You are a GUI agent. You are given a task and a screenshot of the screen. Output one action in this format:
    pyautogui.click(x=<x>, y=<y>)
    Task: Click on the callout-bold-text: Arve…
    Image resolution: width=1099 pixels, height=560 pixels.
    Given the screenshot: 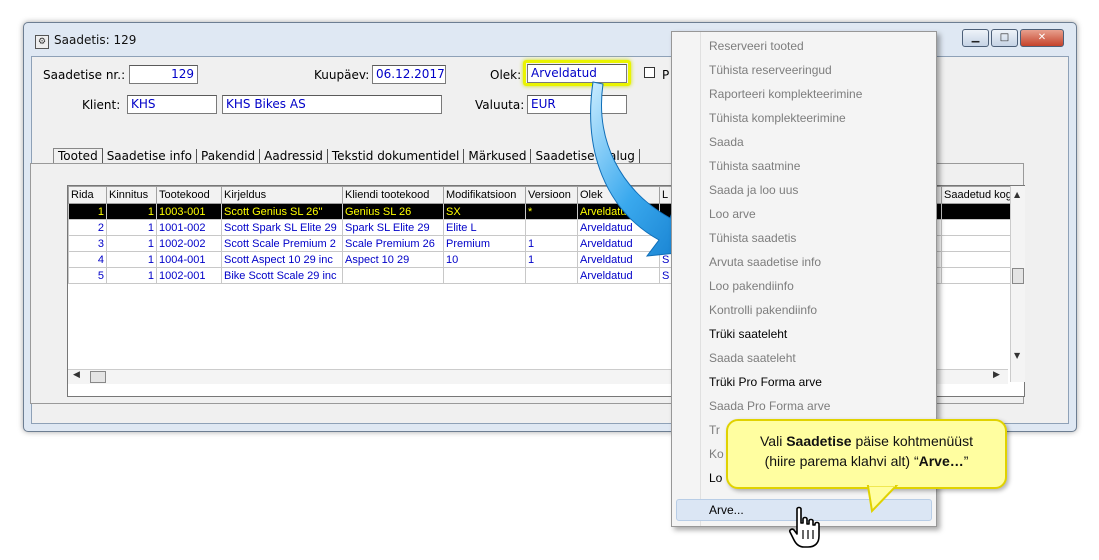 What is the action you would take?
    pyautogui.click(x=941, y=461)
    